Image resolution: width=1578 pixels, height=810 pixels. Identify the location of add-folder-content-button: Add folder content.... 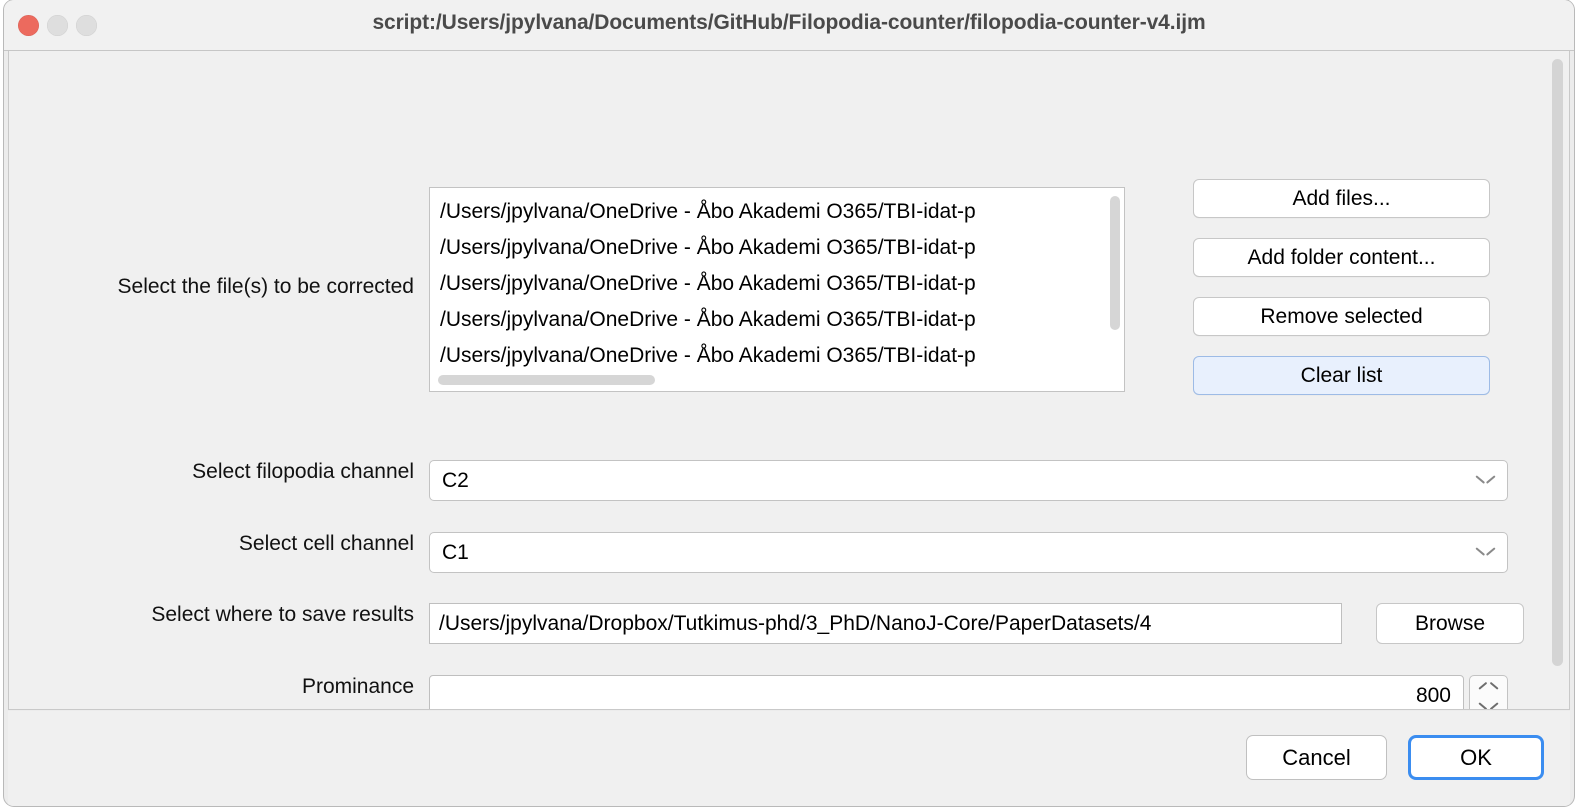
(1341, 257).